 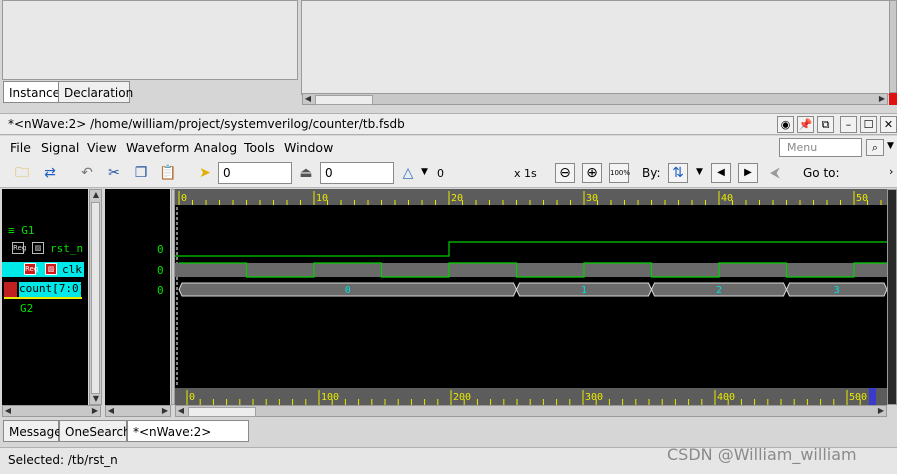 What do you see at coordinates (141, 173) in the screenshot?
I see `copy-icon: ❐` at bounding box center [141, 173].